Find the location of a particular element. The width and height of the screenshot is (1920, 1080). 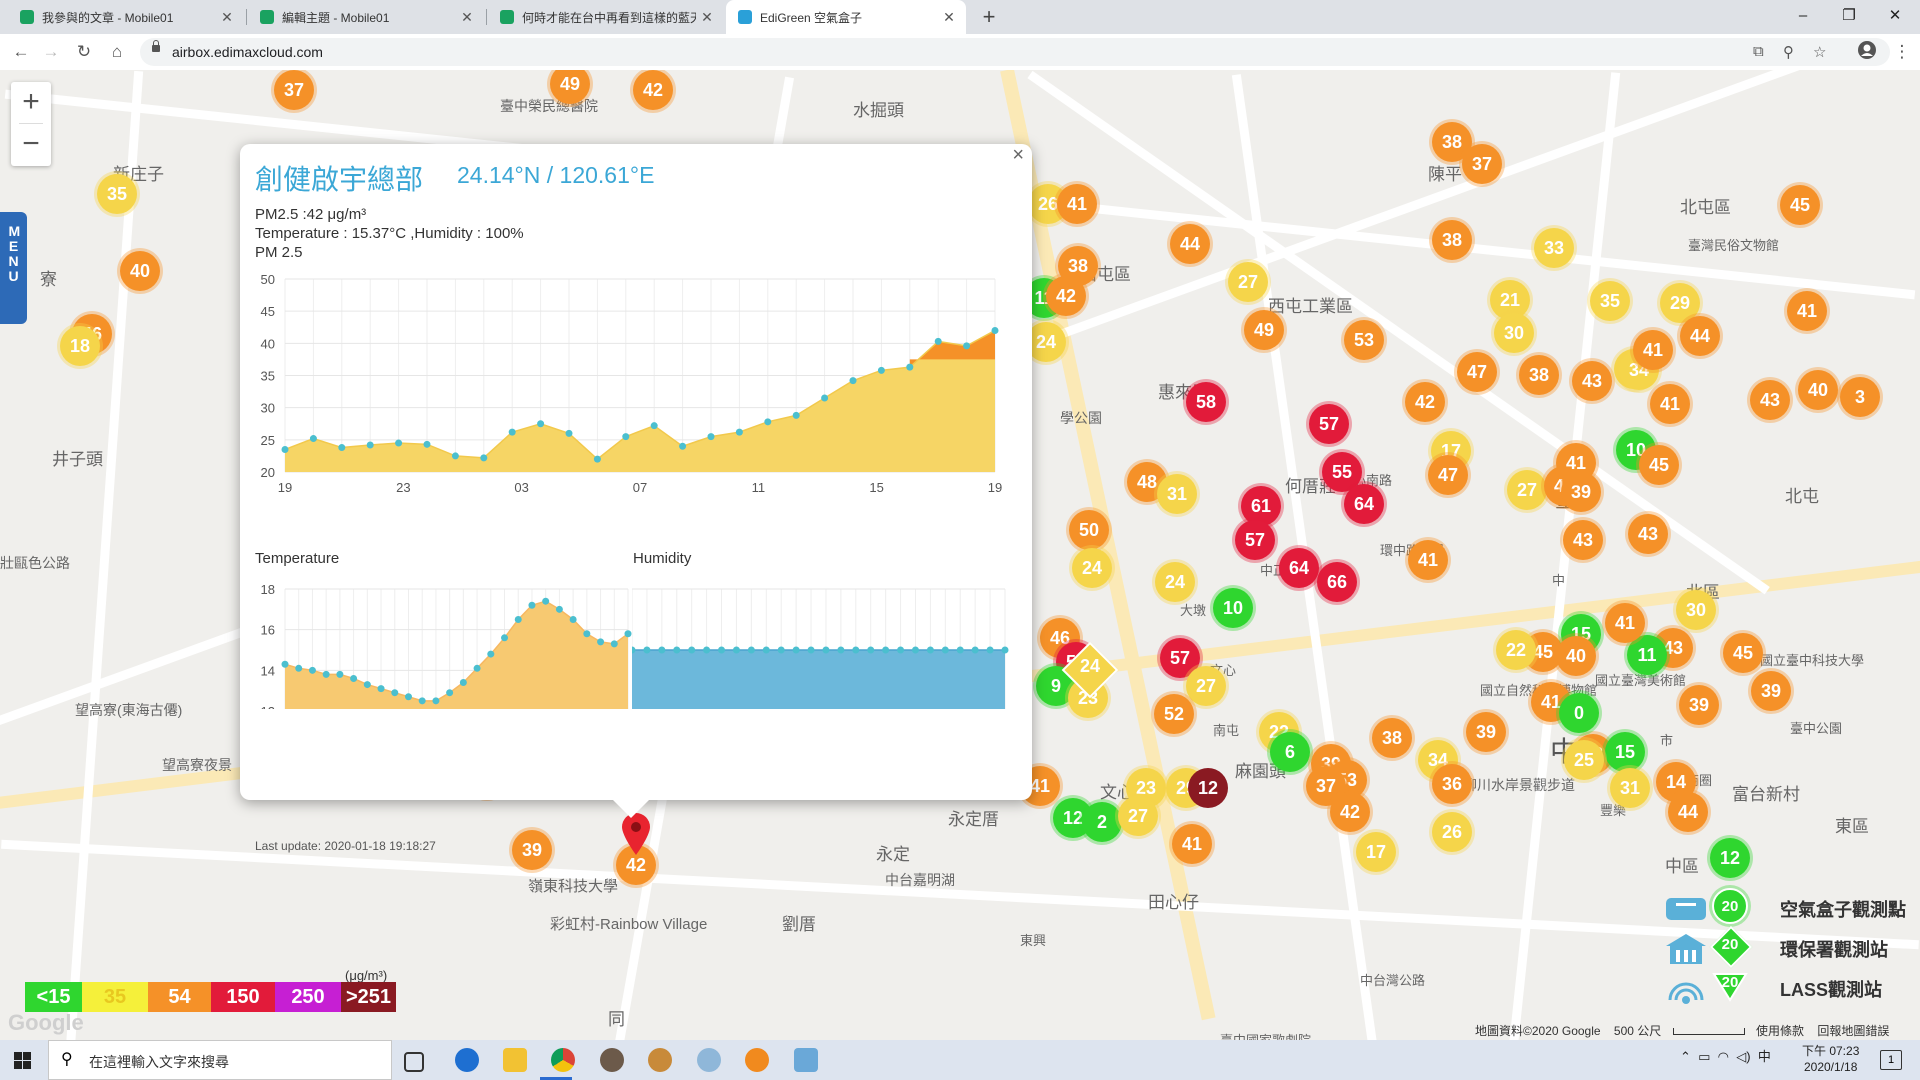

wifi-icon: ◠ is located at coordinates (1723, 1056).